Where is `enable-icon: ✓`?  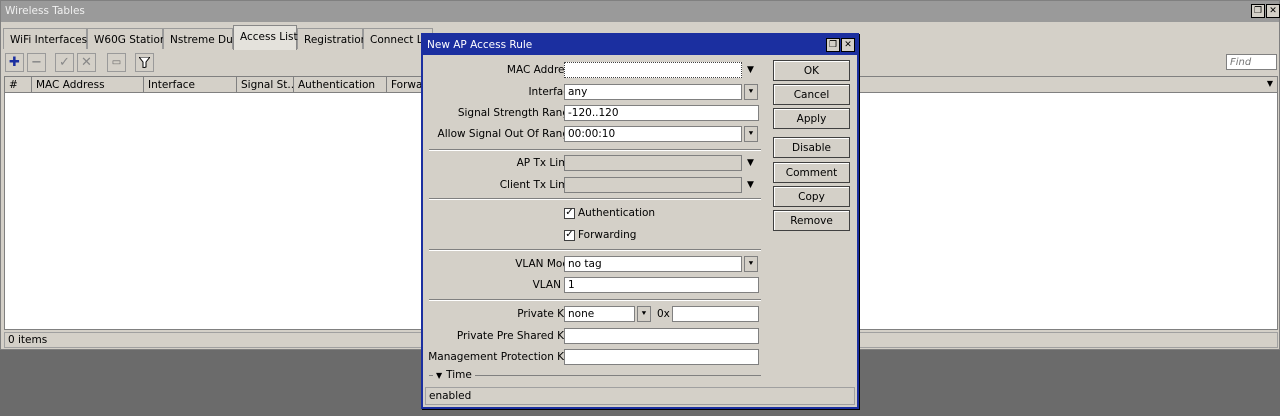 enable-icon: ✓ is located at coordinates (64, 62).